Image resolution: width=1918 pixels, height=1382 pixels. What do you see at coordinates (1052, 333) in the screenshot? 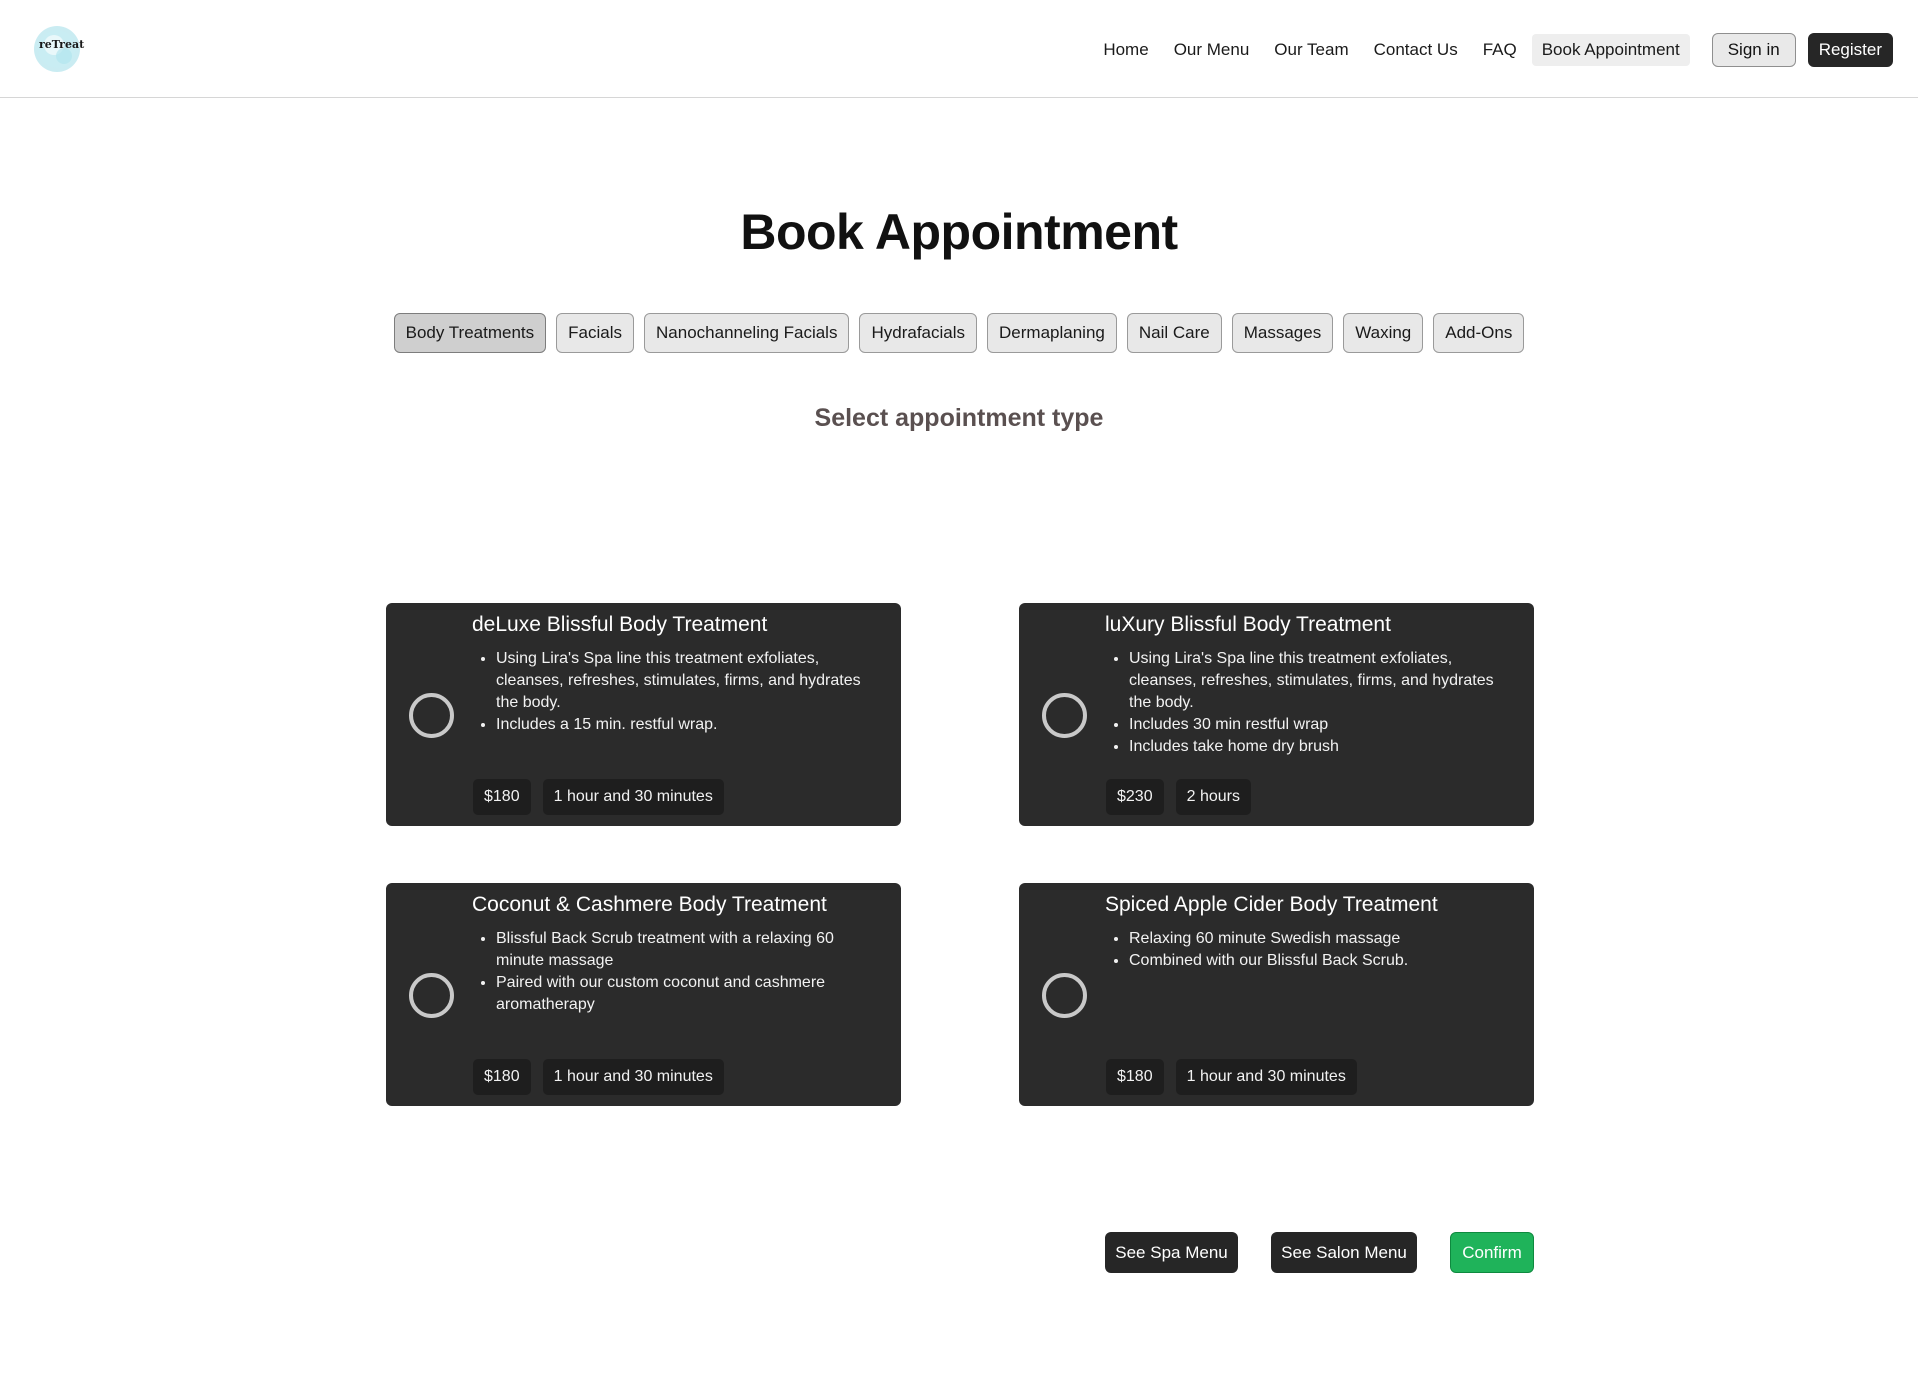
I see `tab-dermaplaning: Dermaplaning` at bounding box center [1052, 333].